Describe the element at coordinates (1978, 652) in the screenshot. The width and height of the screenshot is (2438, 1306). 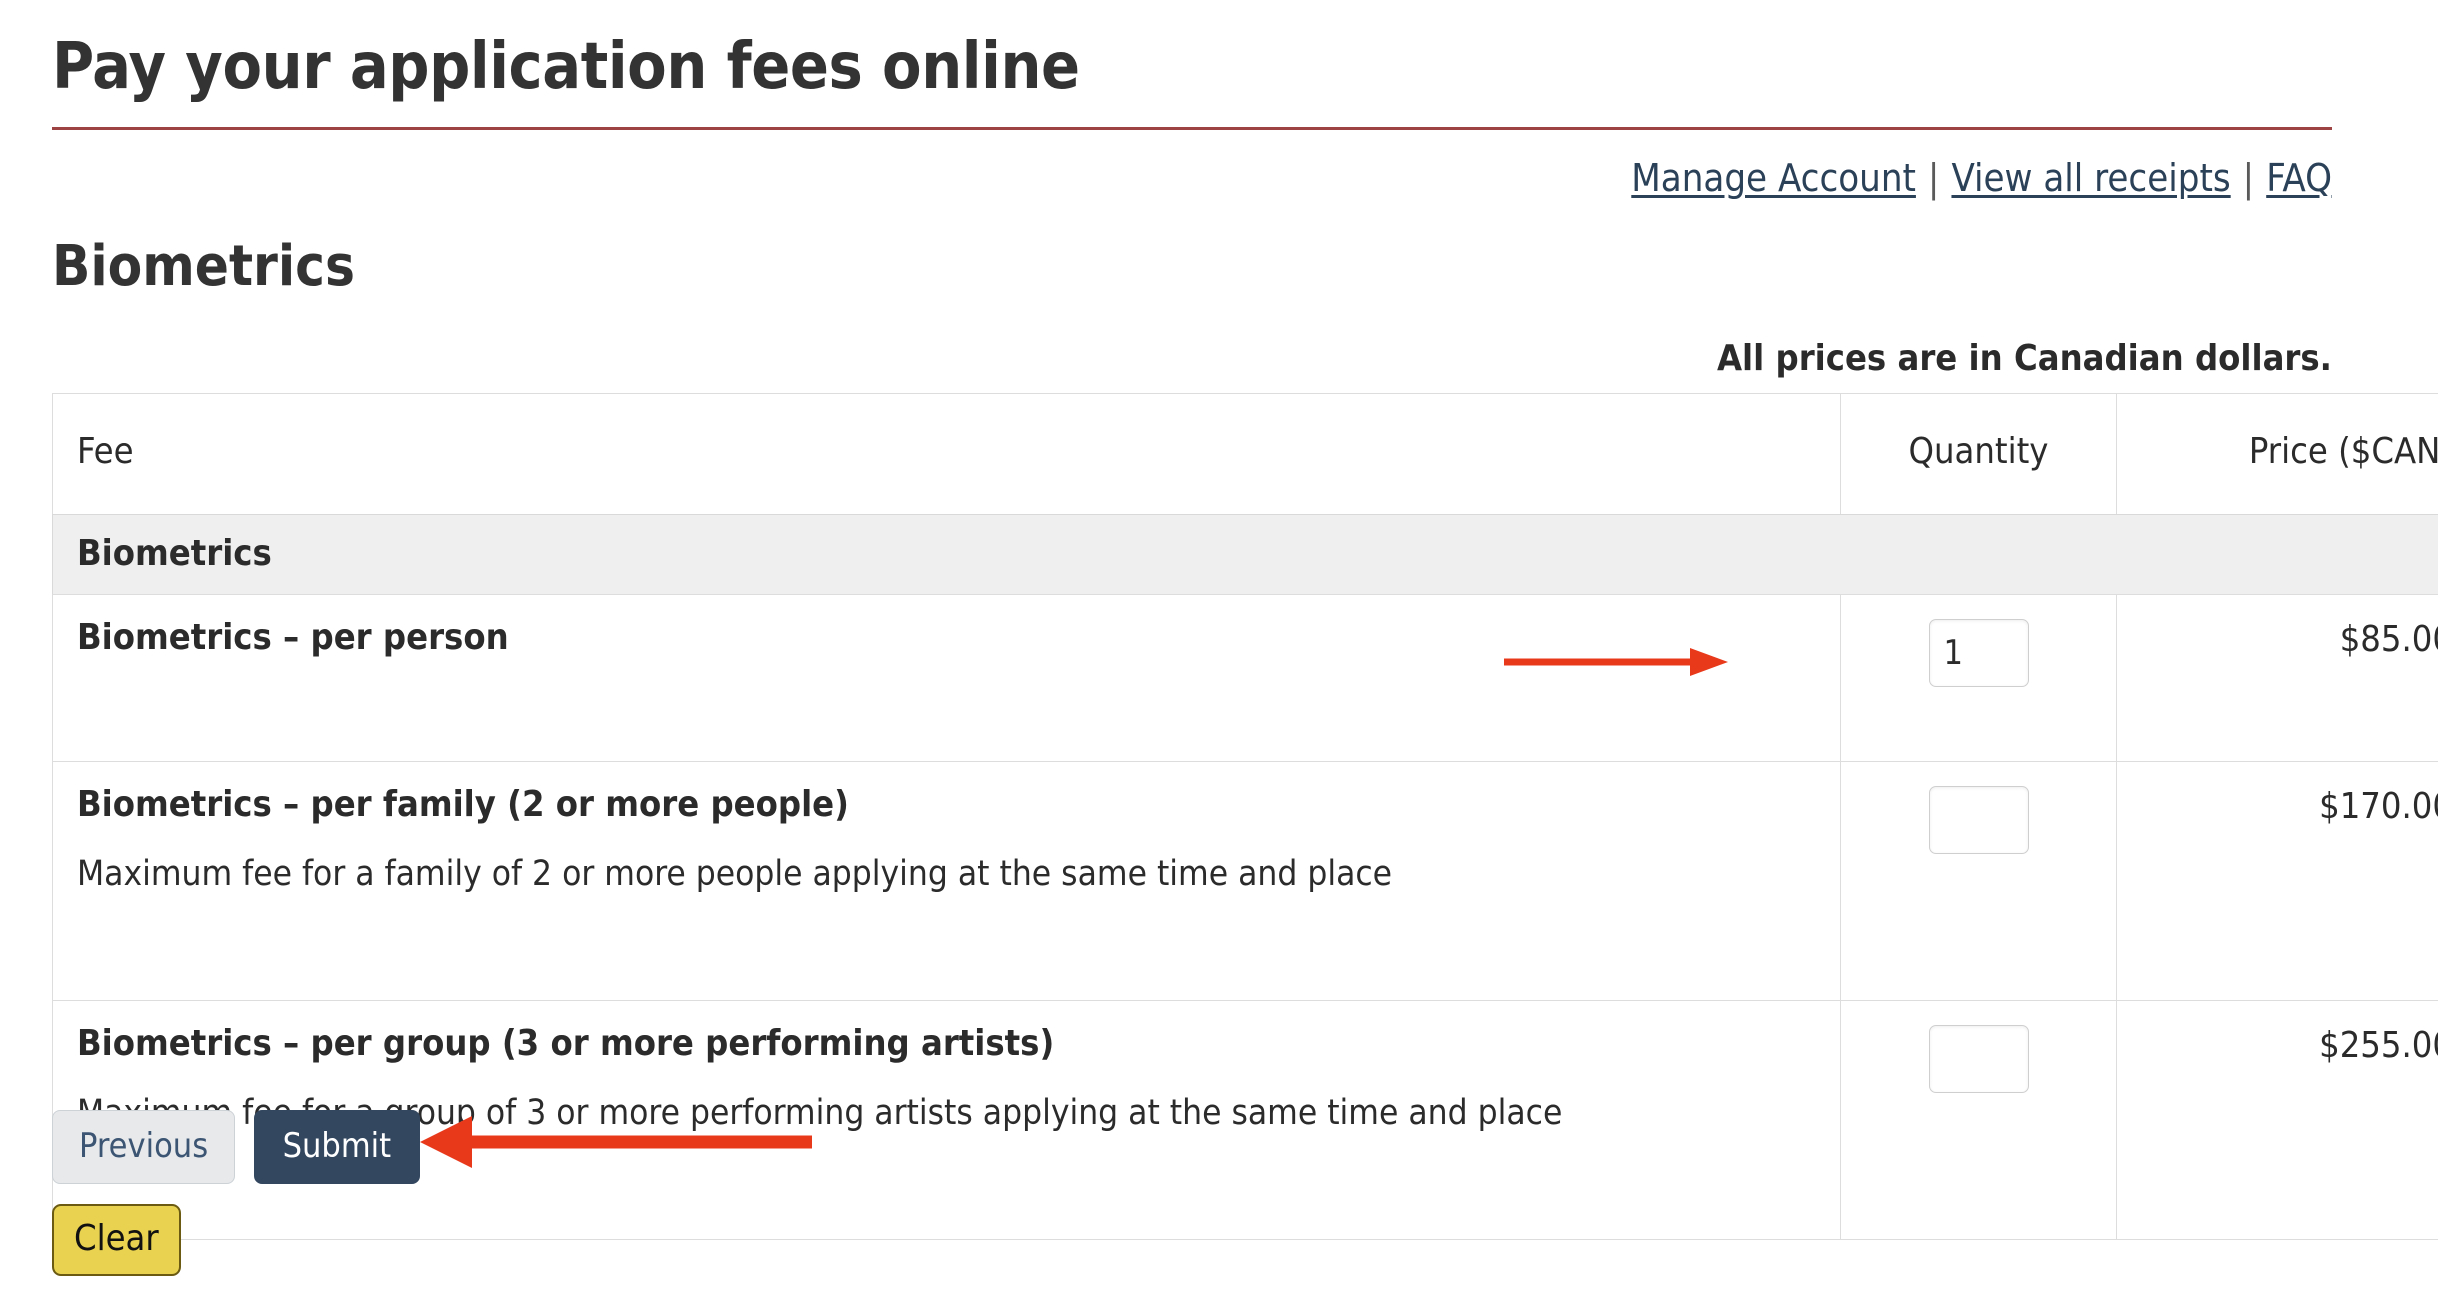
I see `quantity-input-per-person` at that location.